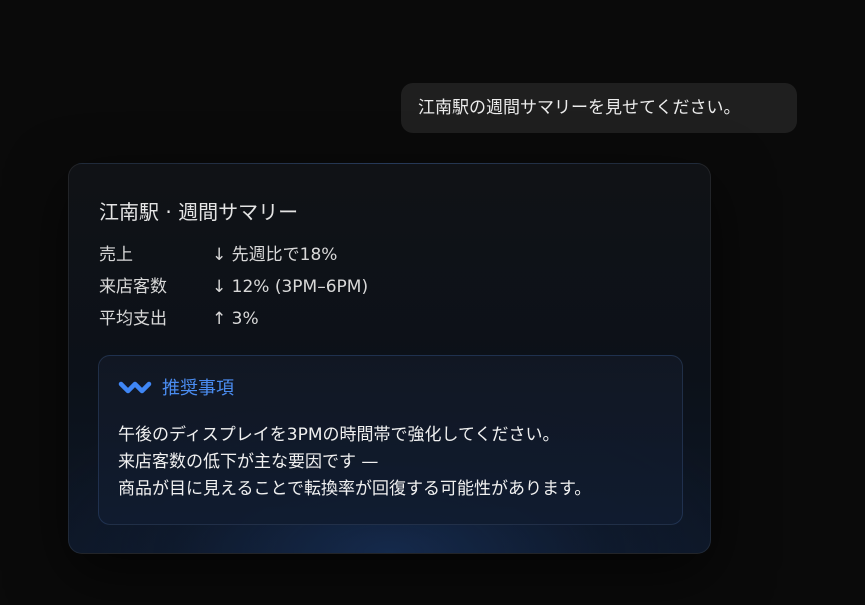 Image resolution: width=865 pixels, height=605 pixels. Describe the element at coordinates (135, 387) in the screenshot. I see `wave-icon` at that location.